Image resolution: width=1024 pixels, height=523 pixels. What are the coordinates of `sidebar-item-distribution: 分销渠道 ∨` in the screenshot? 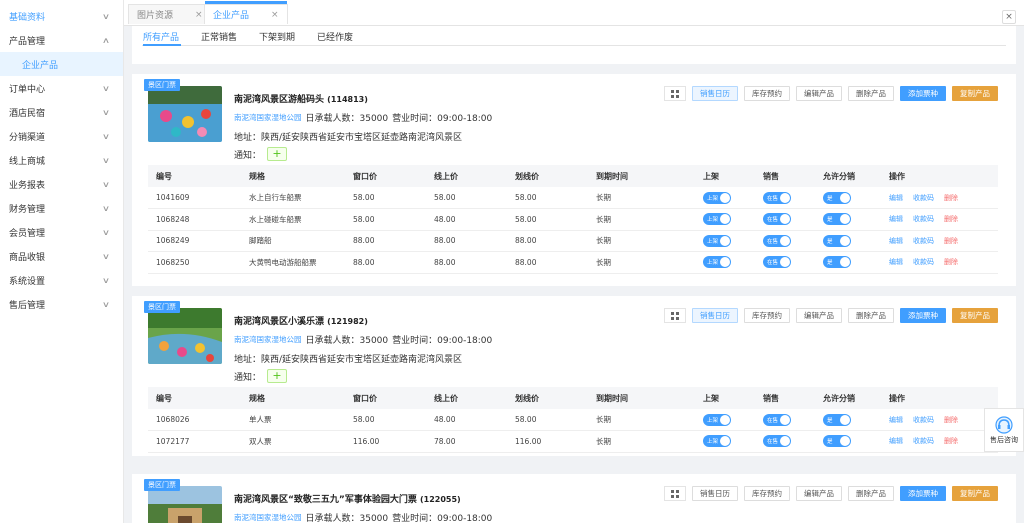 It's located at (61, 136).